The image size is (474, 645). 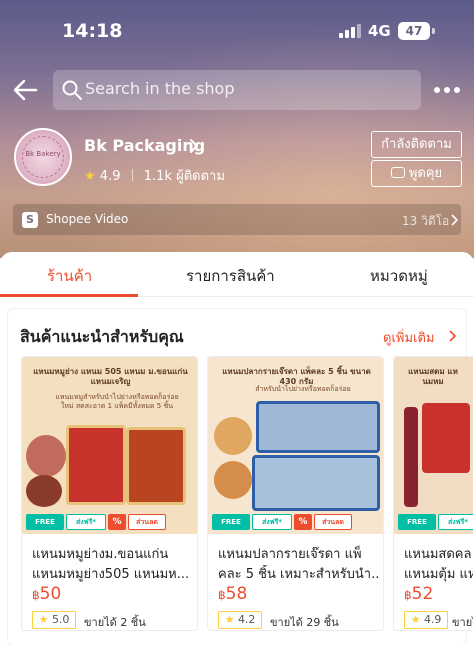 I want to click on back-arrow-icon, so click(x=26, y=90).